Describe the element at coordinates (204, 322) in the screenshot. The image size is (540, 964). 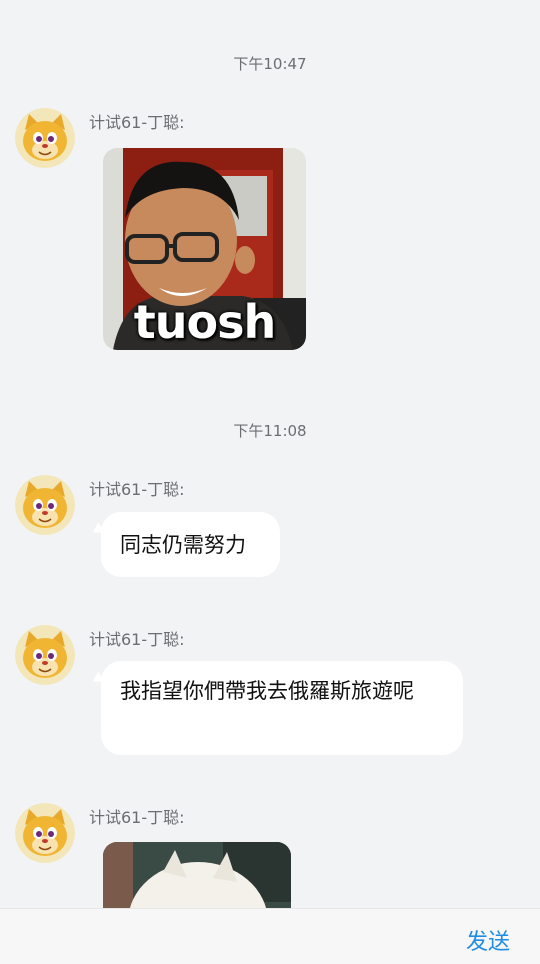
I see `sticker-caption: tuosh` at that location.